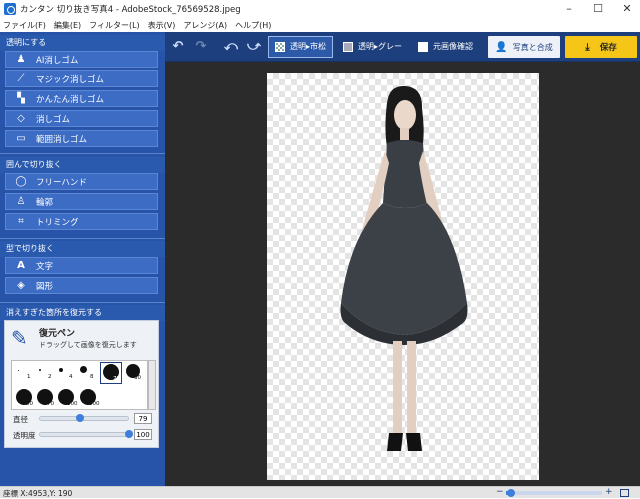  What do you see at coordinates (21, 265) in the screenshot?
I see `text-icon: A` at bounding box center [21, 265].